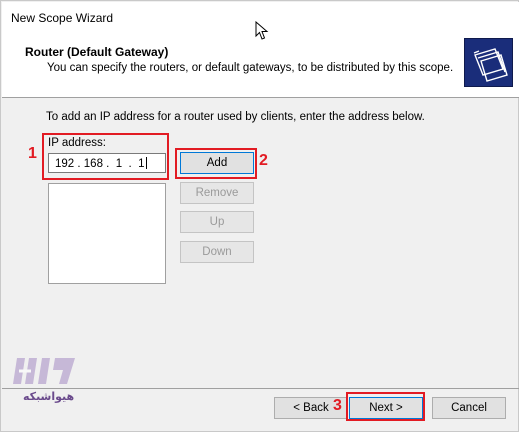 This screenshot has height=432, width=519. What do you see at coordinates (49, 397) in the screenshot?
I see `watermark-text: هیواشبکه` at bounding box center [49, 397].